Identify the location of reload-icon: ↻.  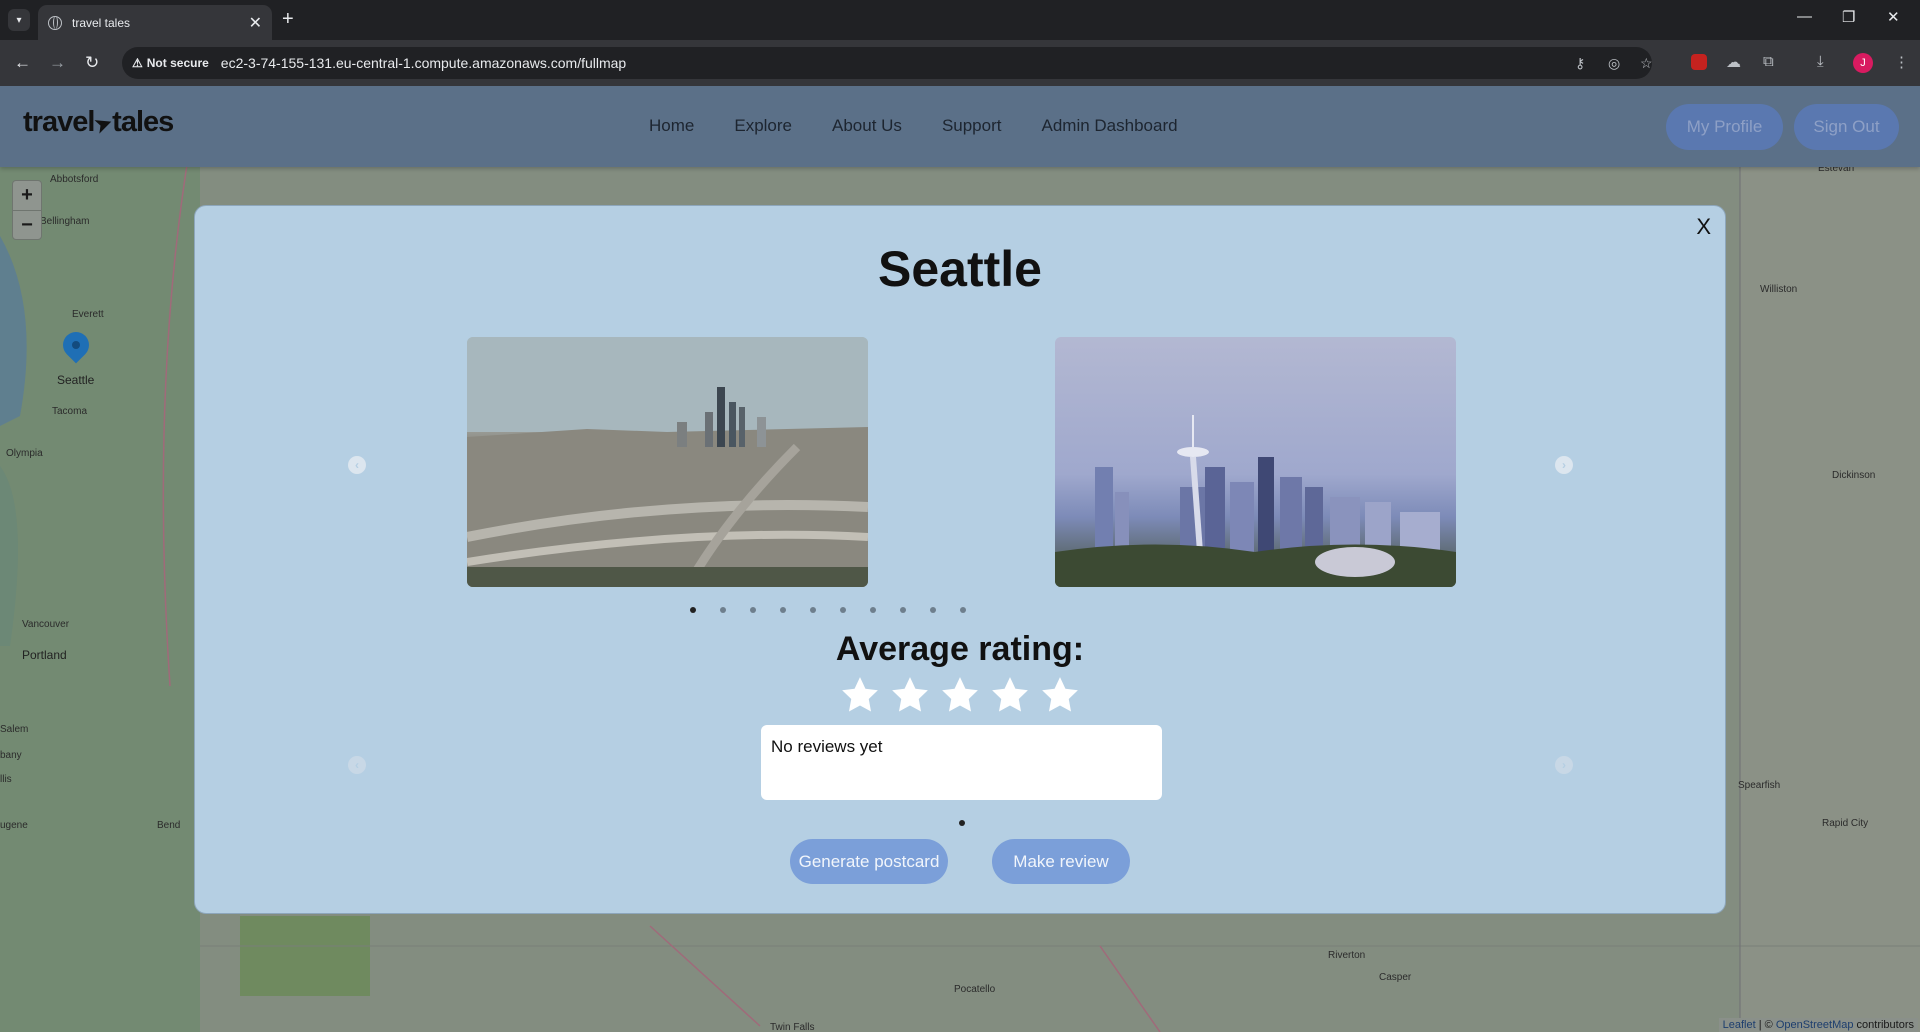
(92, 63).